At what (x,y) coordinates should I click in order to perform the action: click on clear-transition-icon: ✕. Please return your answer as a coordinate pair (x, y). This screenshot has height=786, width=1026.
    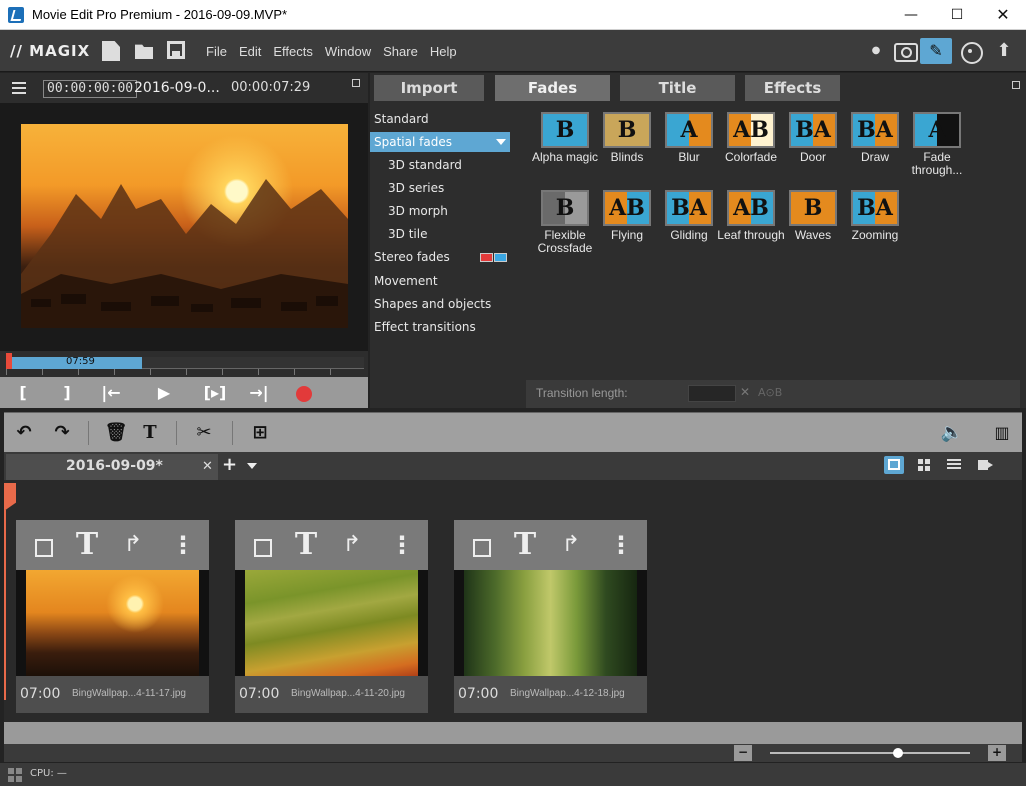
    Looking at the image, I should click on (745, 392).